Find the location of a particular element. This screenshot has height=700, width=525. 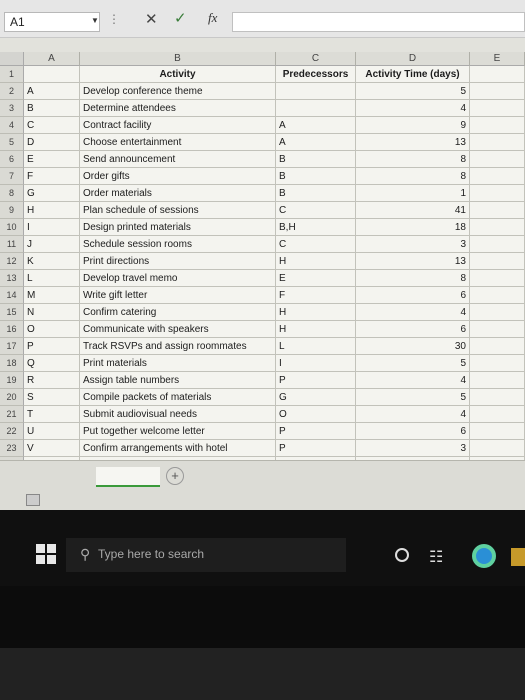

cell-id: R is located at coordinates (52, 380).